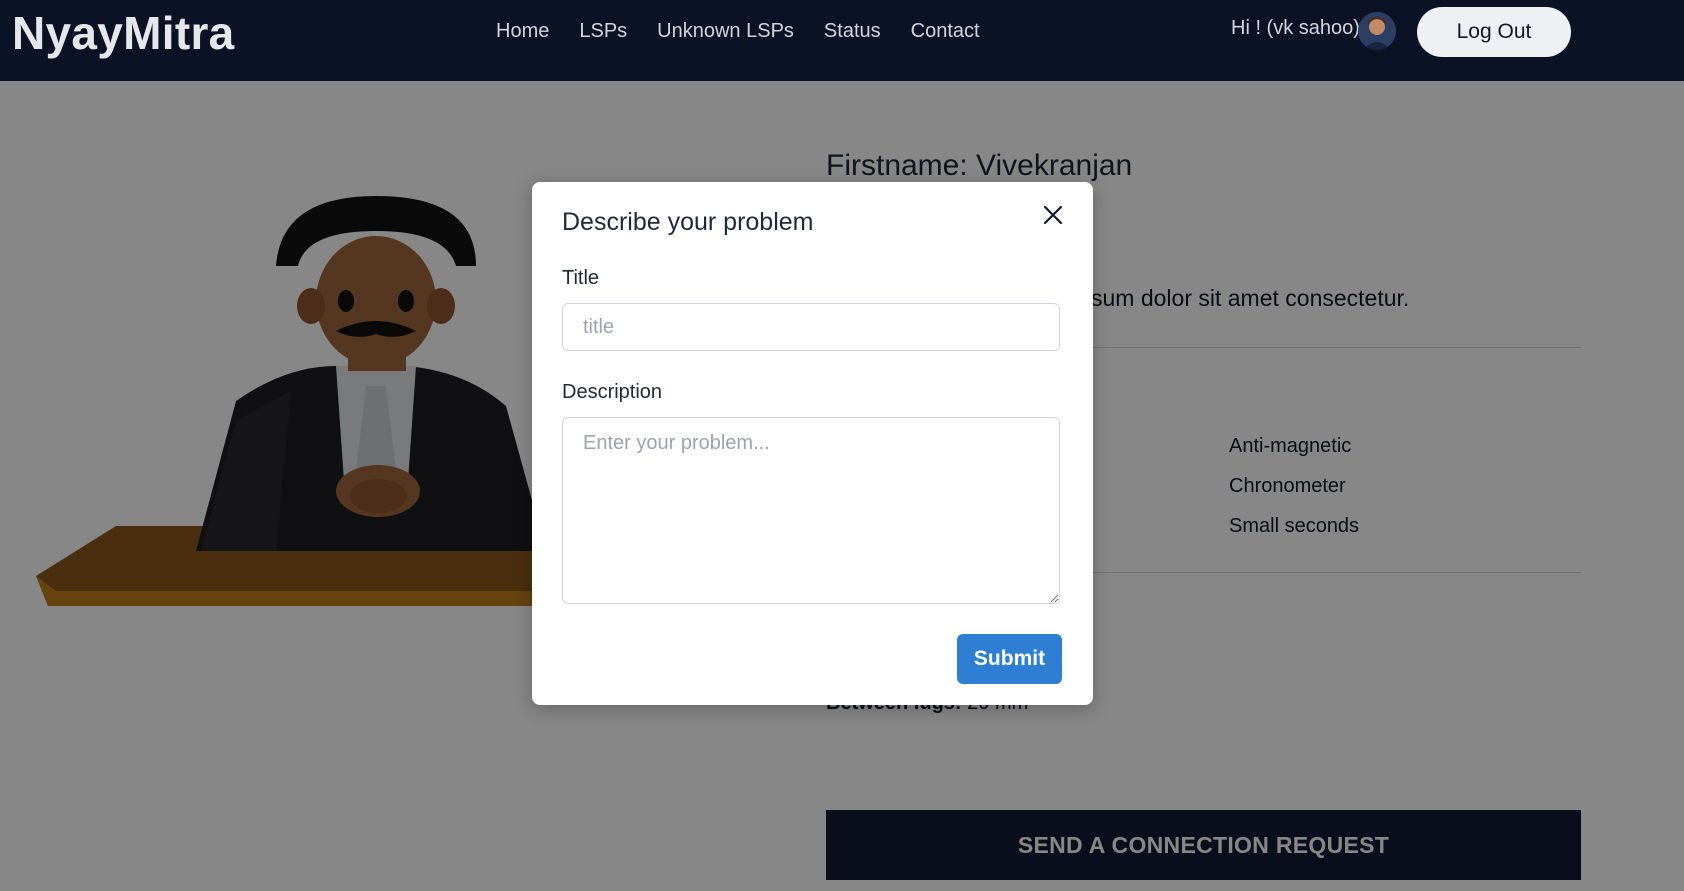 Image resolution: width=1684 pixels, height=891 pixels. Describe the element at coordinates (811, 510) in the screenshot. I see `description-textarea` at that location.